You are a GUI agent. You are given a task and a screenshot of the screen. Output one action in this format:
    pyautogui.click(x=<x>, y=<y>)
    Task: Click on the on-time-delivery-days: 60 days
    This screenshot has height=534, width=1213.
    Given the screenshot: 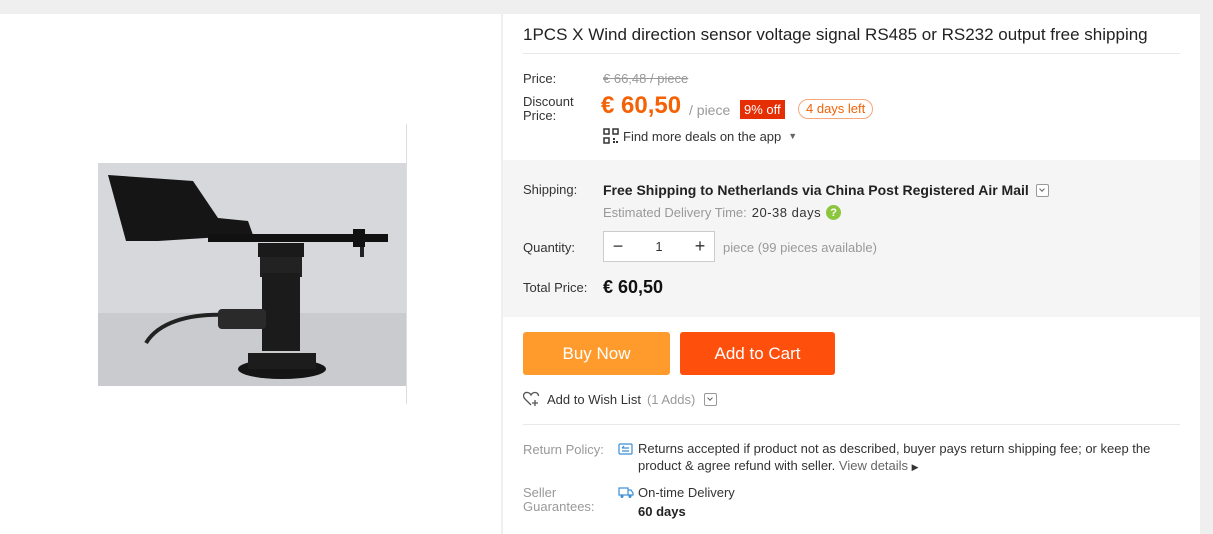 What is the action you would take?
    pyautogui.click(x=662, y=511)
    